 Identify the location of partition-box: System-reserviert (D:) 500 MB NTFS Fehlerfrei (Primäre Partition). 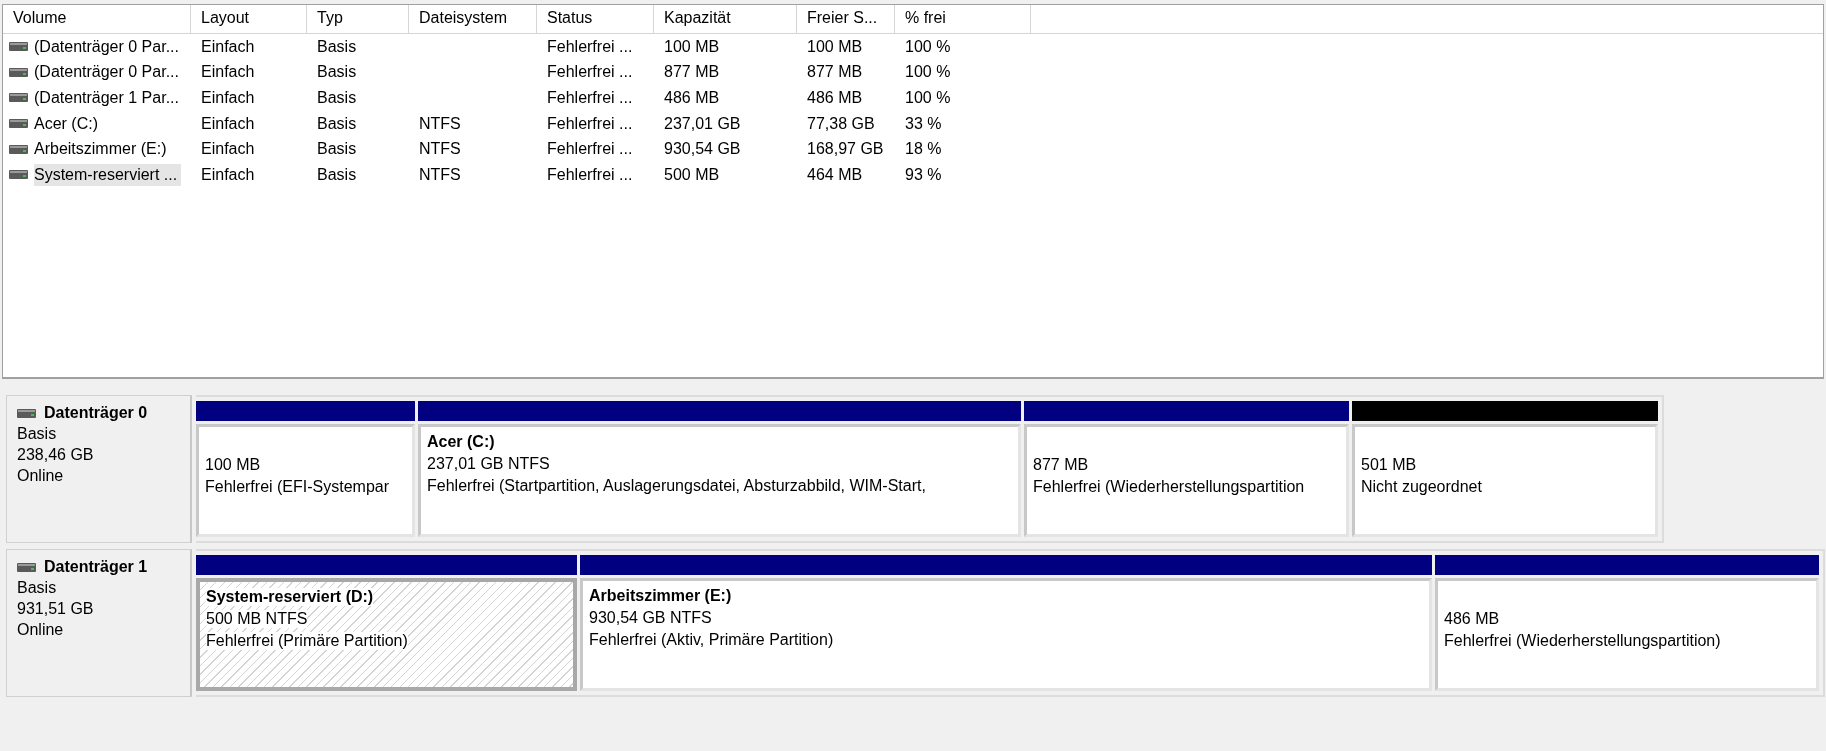
(386, 634).